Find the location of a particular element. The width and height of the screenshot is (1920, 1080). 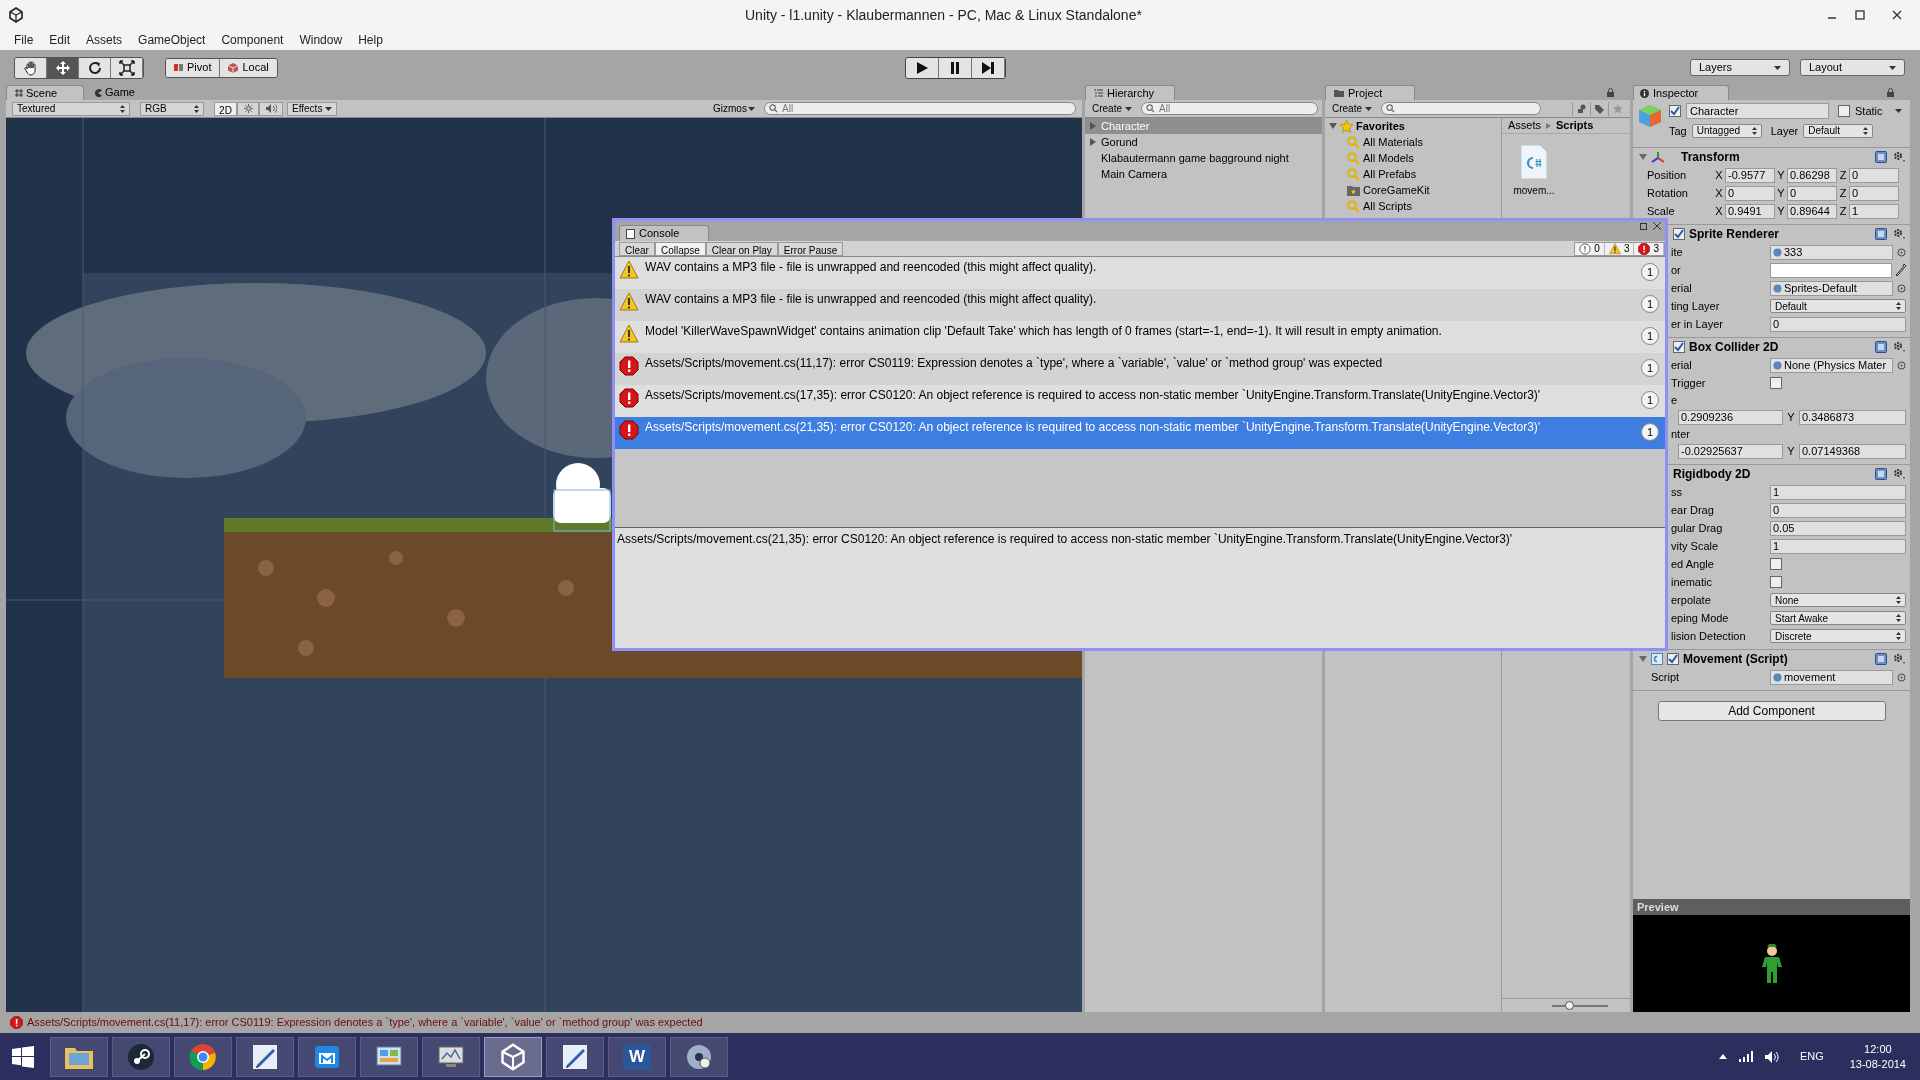

add-component-button: Add Component is located at coordinates (1771, 711).